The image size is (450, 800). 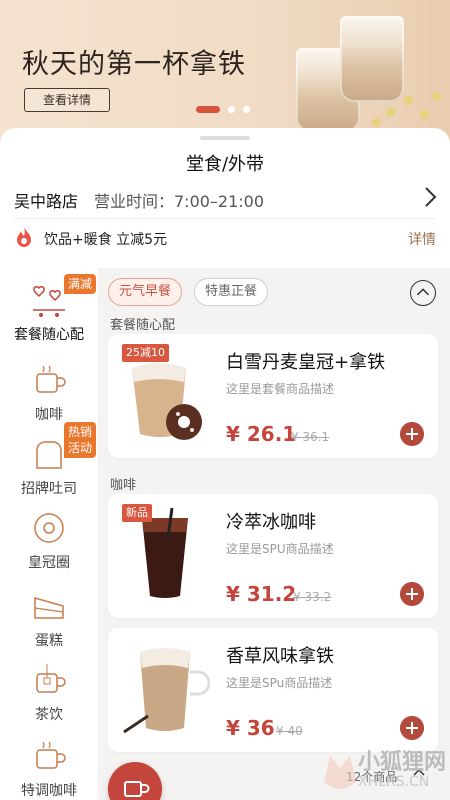 What do you see at coordinates (79, 440) in the screenshot?
I see `category-badge: 热销 活动` at bounding box center [79, 440].